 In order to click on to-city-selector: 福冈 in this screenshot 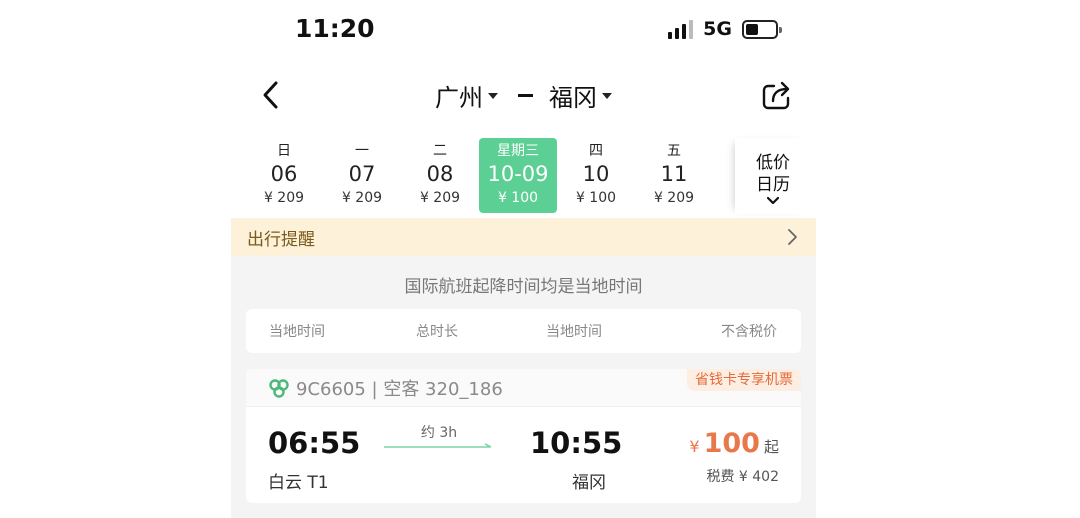, I will do `click(580, 95)`.